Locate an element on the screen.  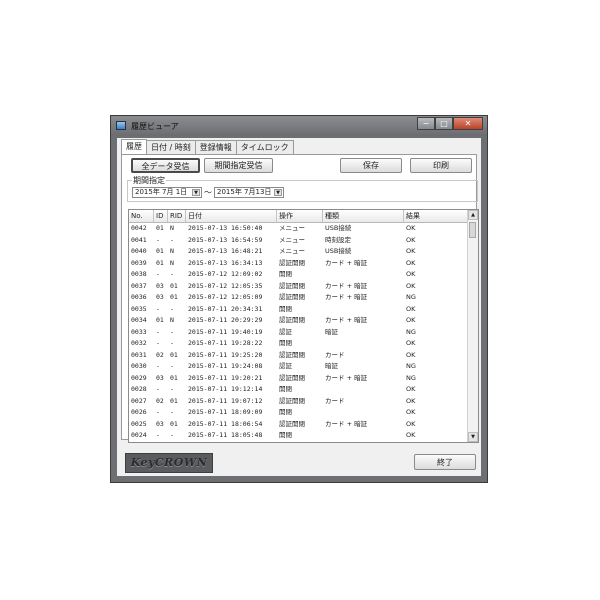
date-to-picker: 2015年 7月13日 ▼ is located at coordinates (249, 192).